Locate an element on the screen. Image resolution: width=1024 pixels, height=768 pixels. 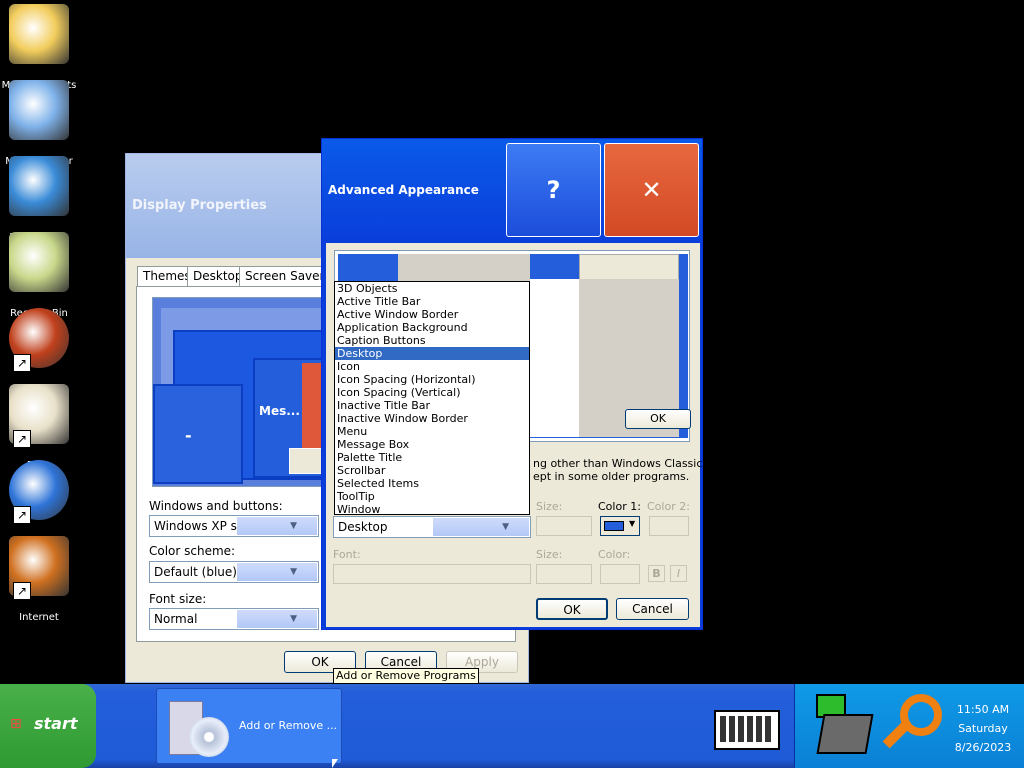
font-select is located at coordinates (432, 574).